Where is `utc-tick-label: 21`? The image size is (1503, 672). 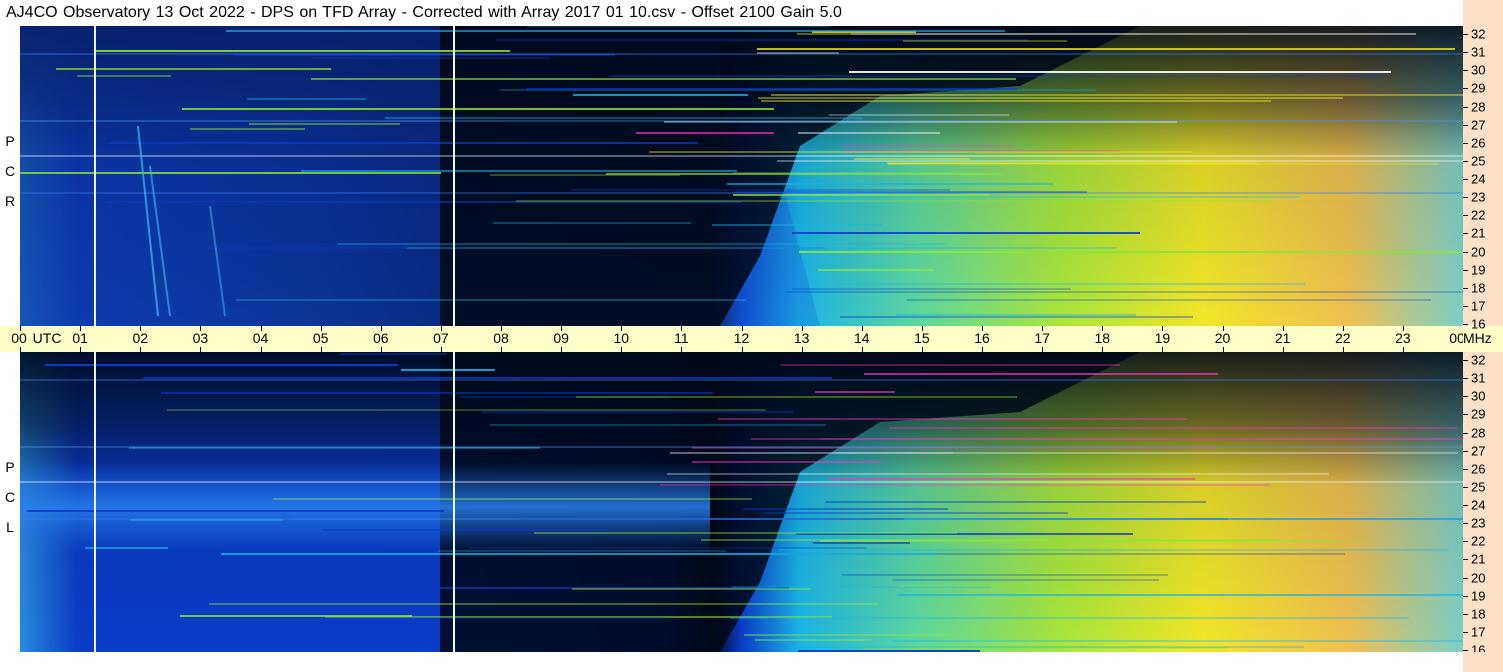 utc-tick-label: 21 is located at coordinates (1282, 338).